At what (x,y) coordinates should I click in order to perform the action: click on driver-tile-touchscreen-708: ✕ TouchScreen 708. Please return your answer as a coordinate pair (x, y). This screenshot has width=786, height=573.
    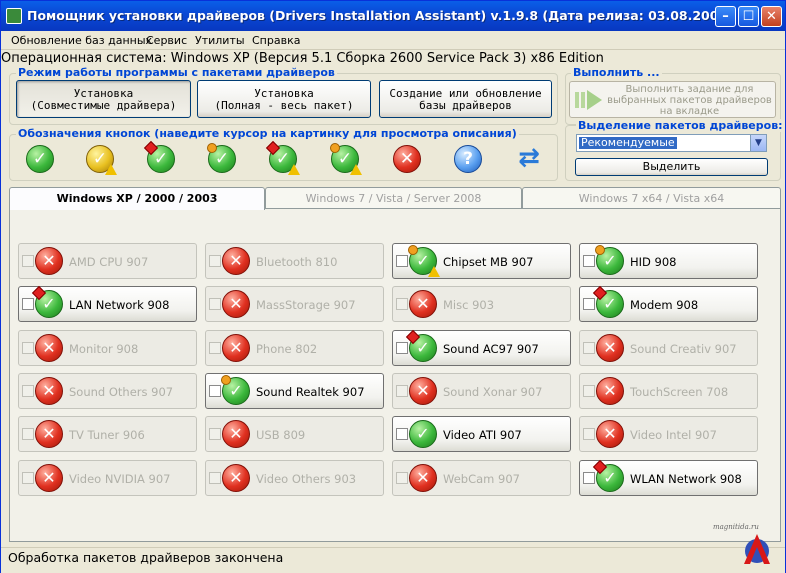
    Looking at the image, I should click on (668, 391).